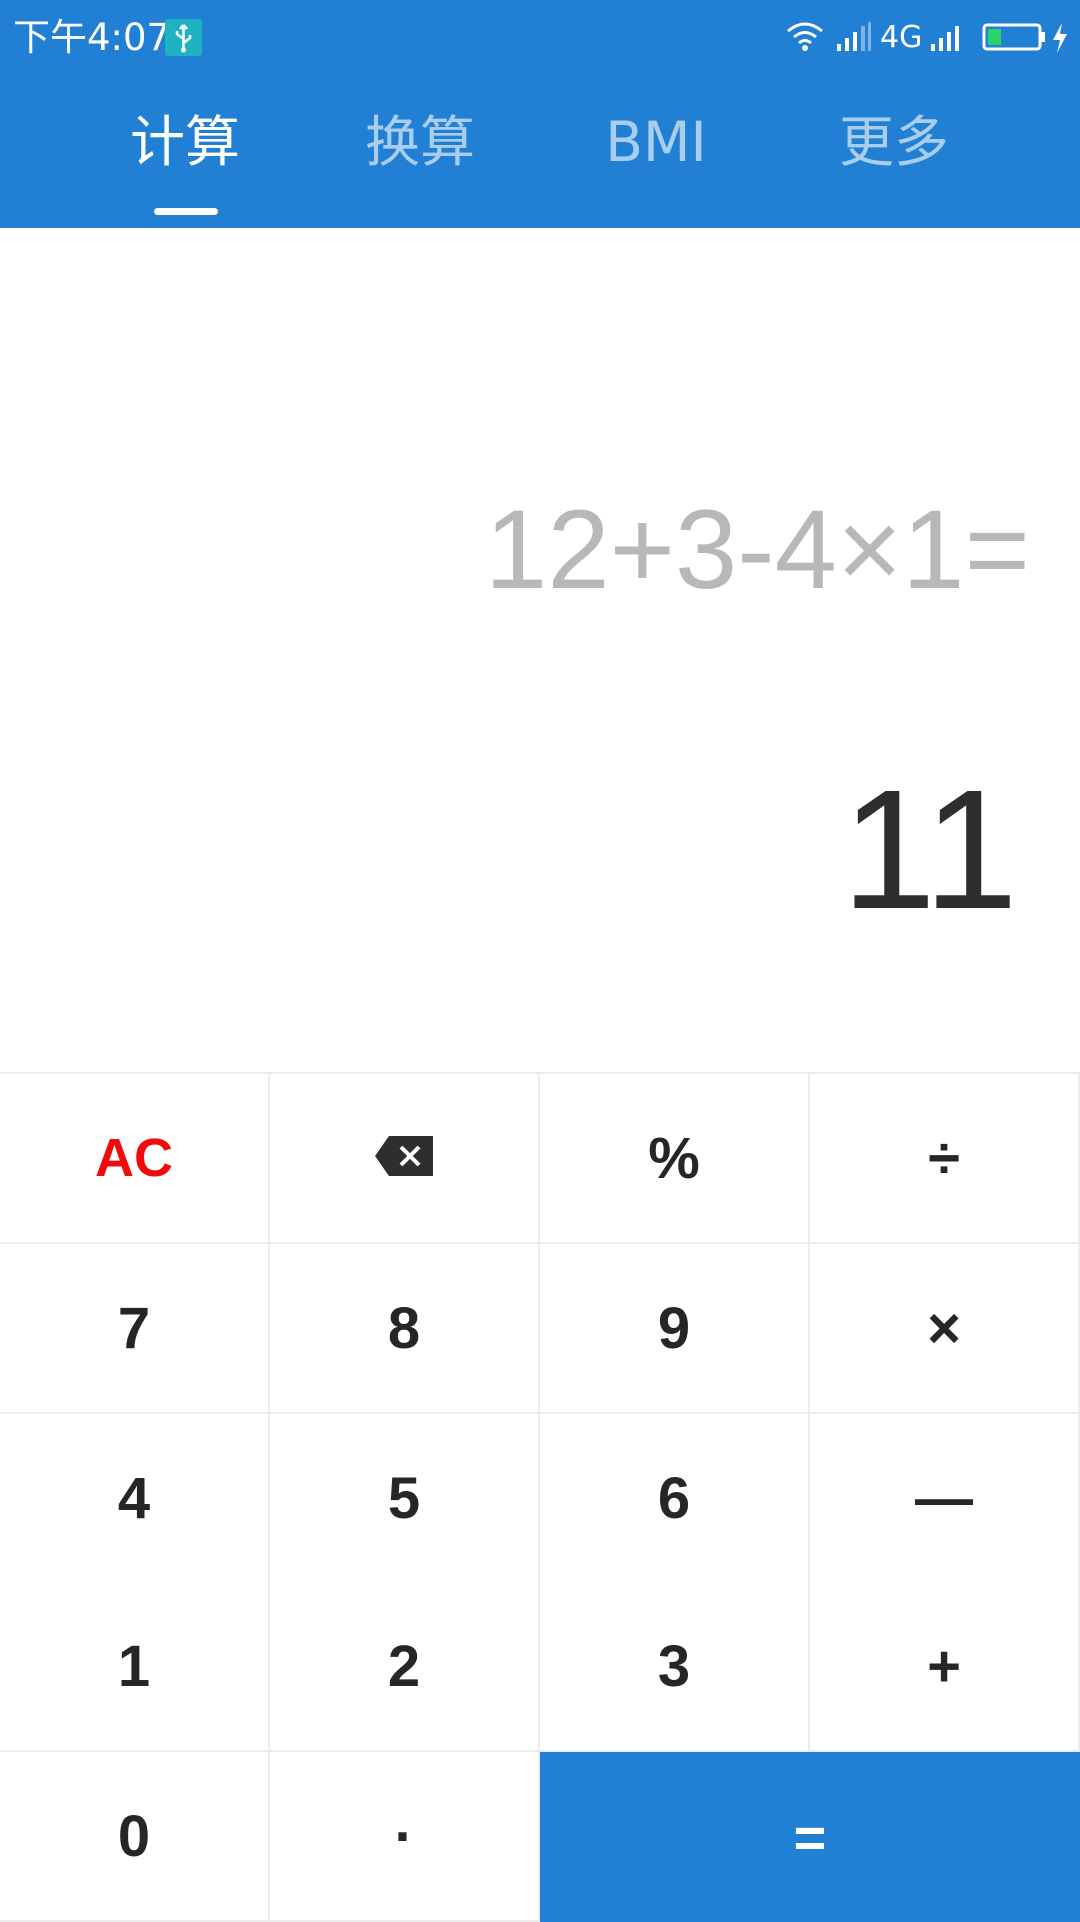  I want to click on app-header: 下午4:07 4G 计算 换算 BMI 更多, so click(540, 114).